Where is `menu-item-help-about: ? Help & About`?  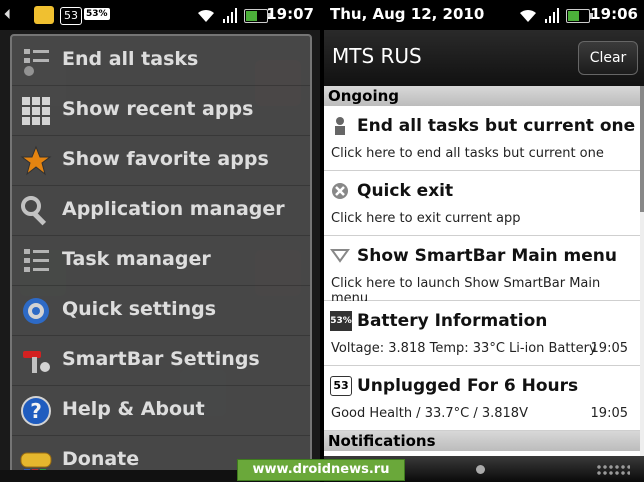 menu-item-help-about: ? Help & About is located at coordinates (161, 411).